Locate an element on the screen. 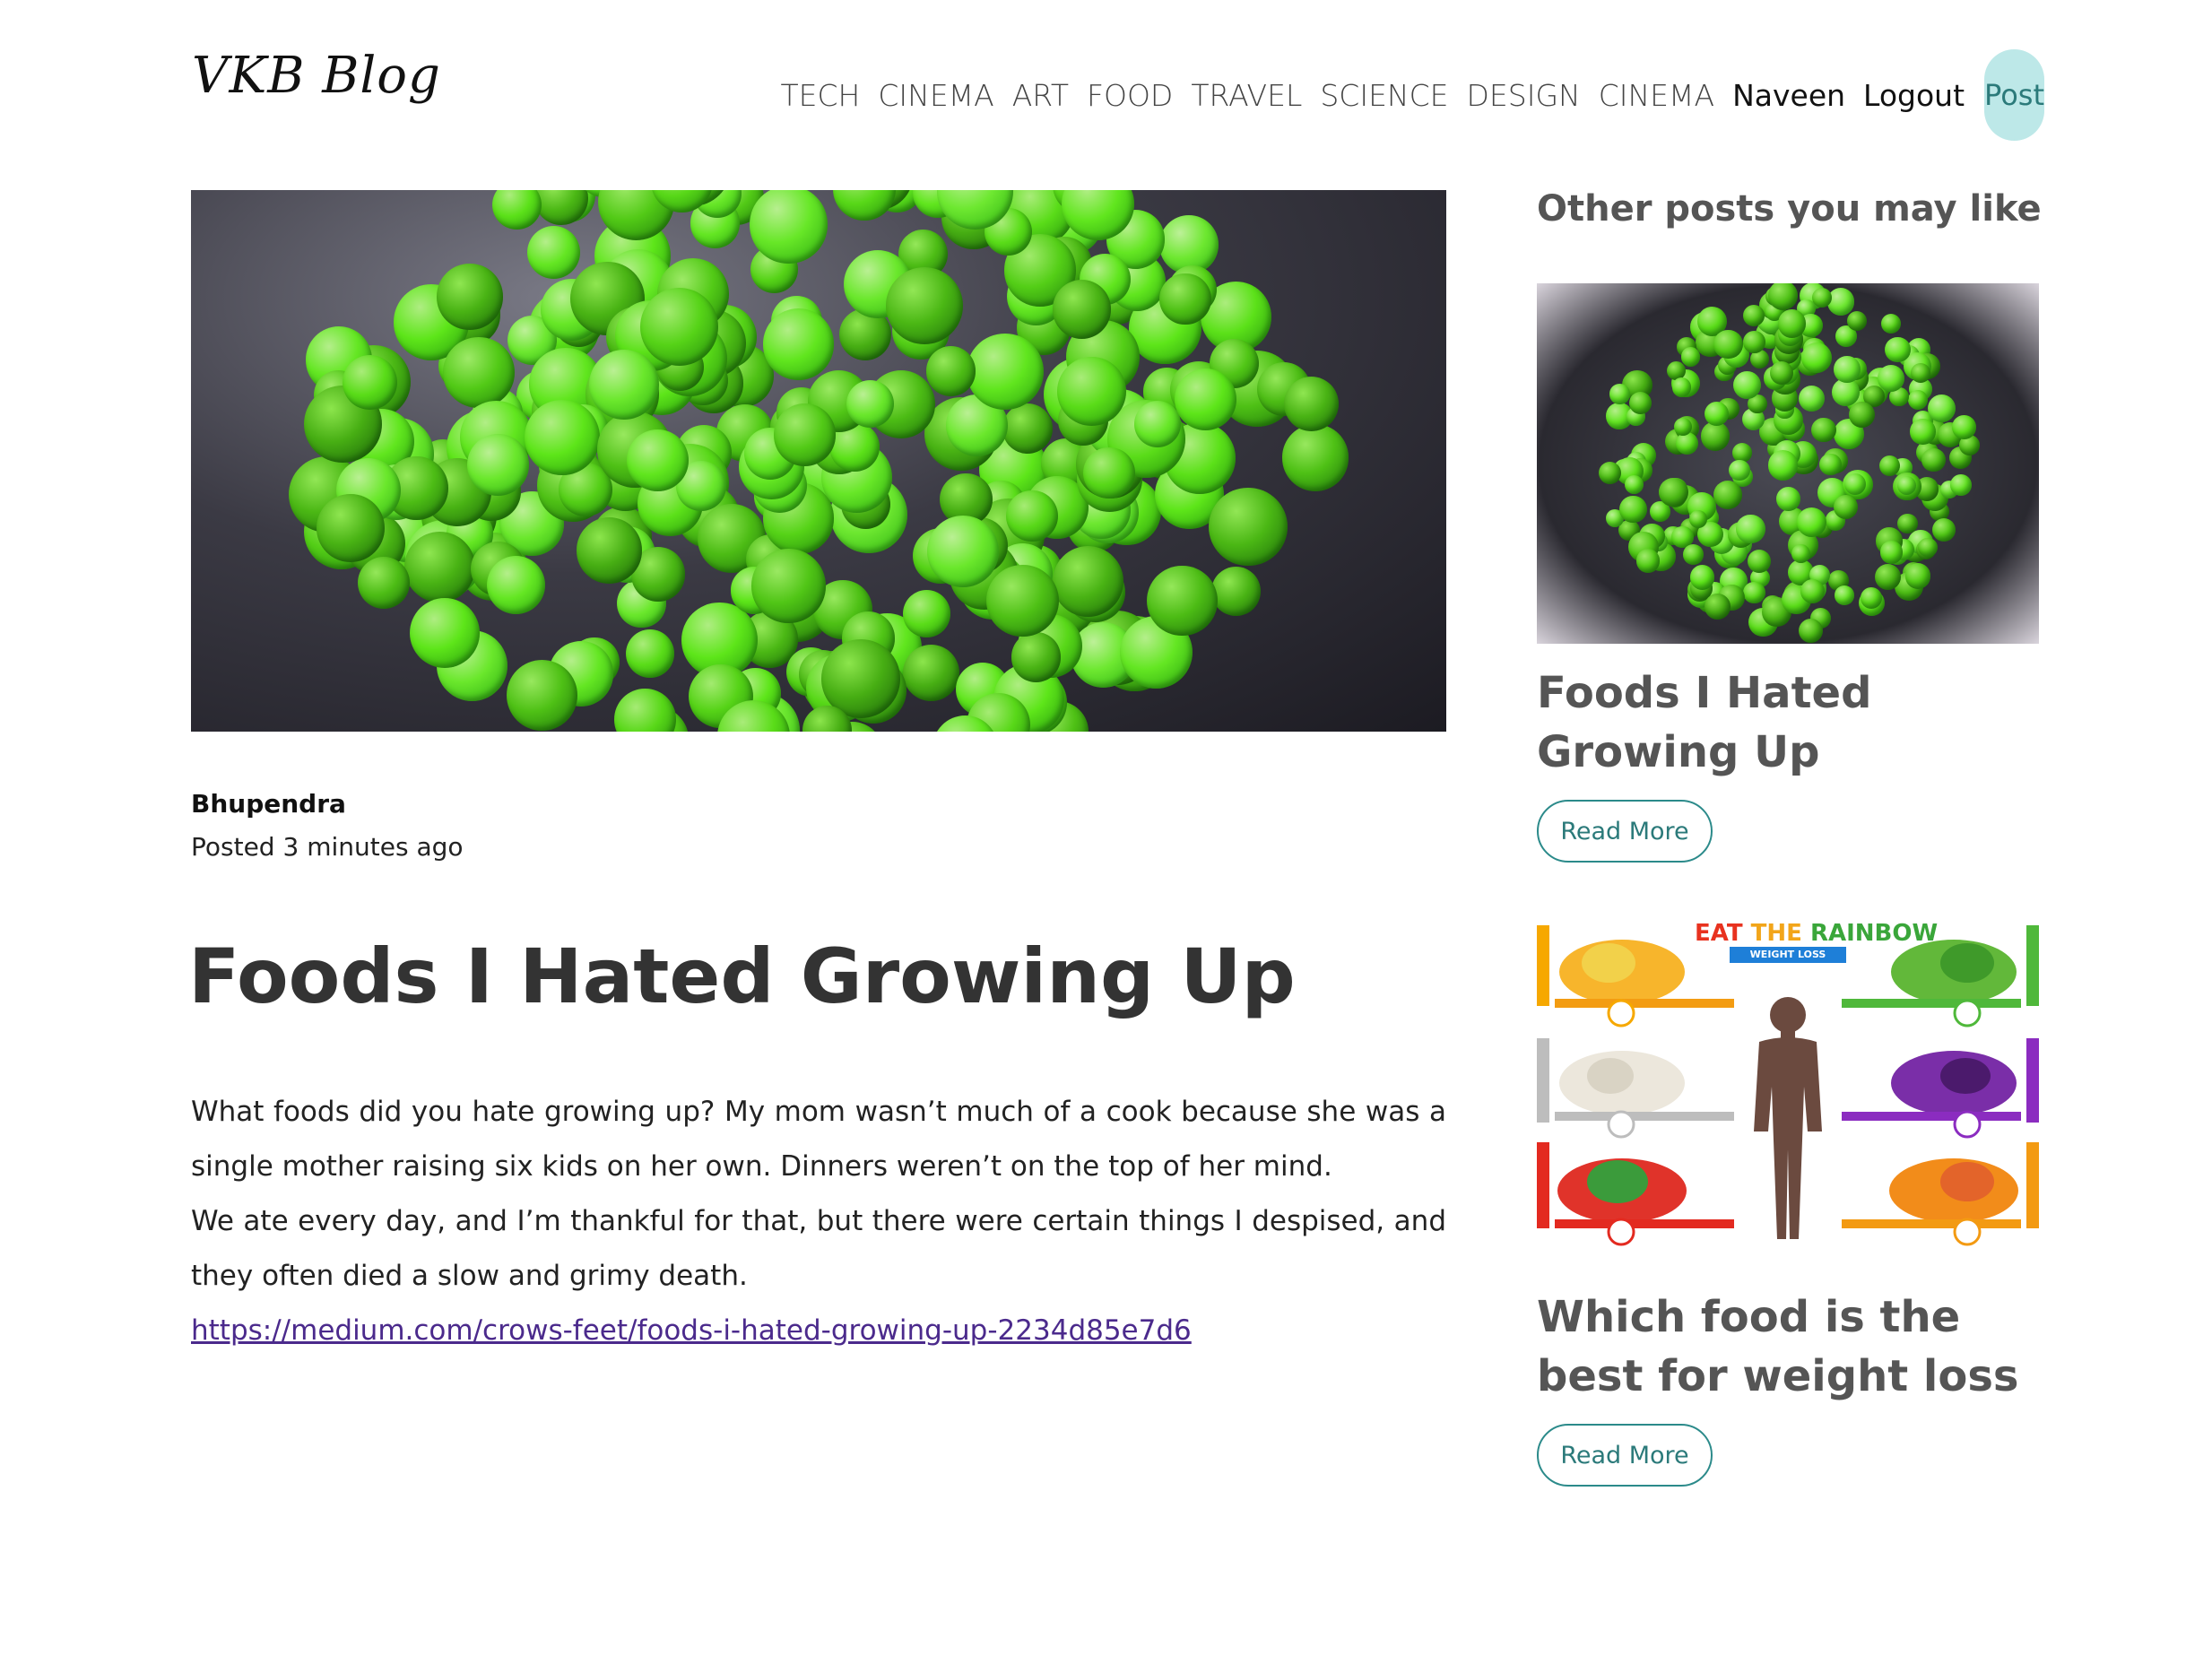 The width and height of the screenshot is (2212, 1656). nav-item-food: FOOD is located at coordinates (1130, 95).